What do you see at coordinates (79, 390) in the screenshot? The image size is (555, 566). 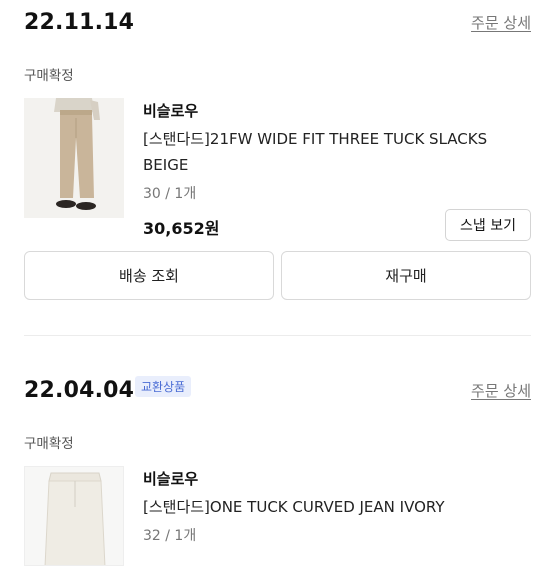 I see `order-date: 22.04.04` at bounding box center [79, 390].